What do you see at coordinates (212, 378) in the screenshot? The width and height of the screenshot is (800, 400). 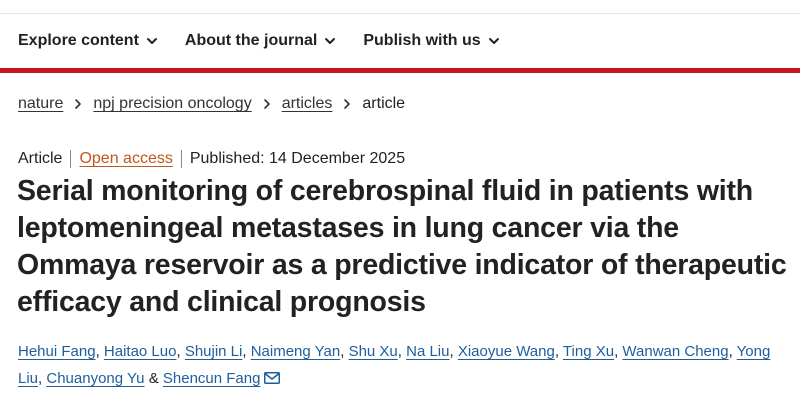 I see `author-link: Shencun Fang` at bounding box center [212, 378].